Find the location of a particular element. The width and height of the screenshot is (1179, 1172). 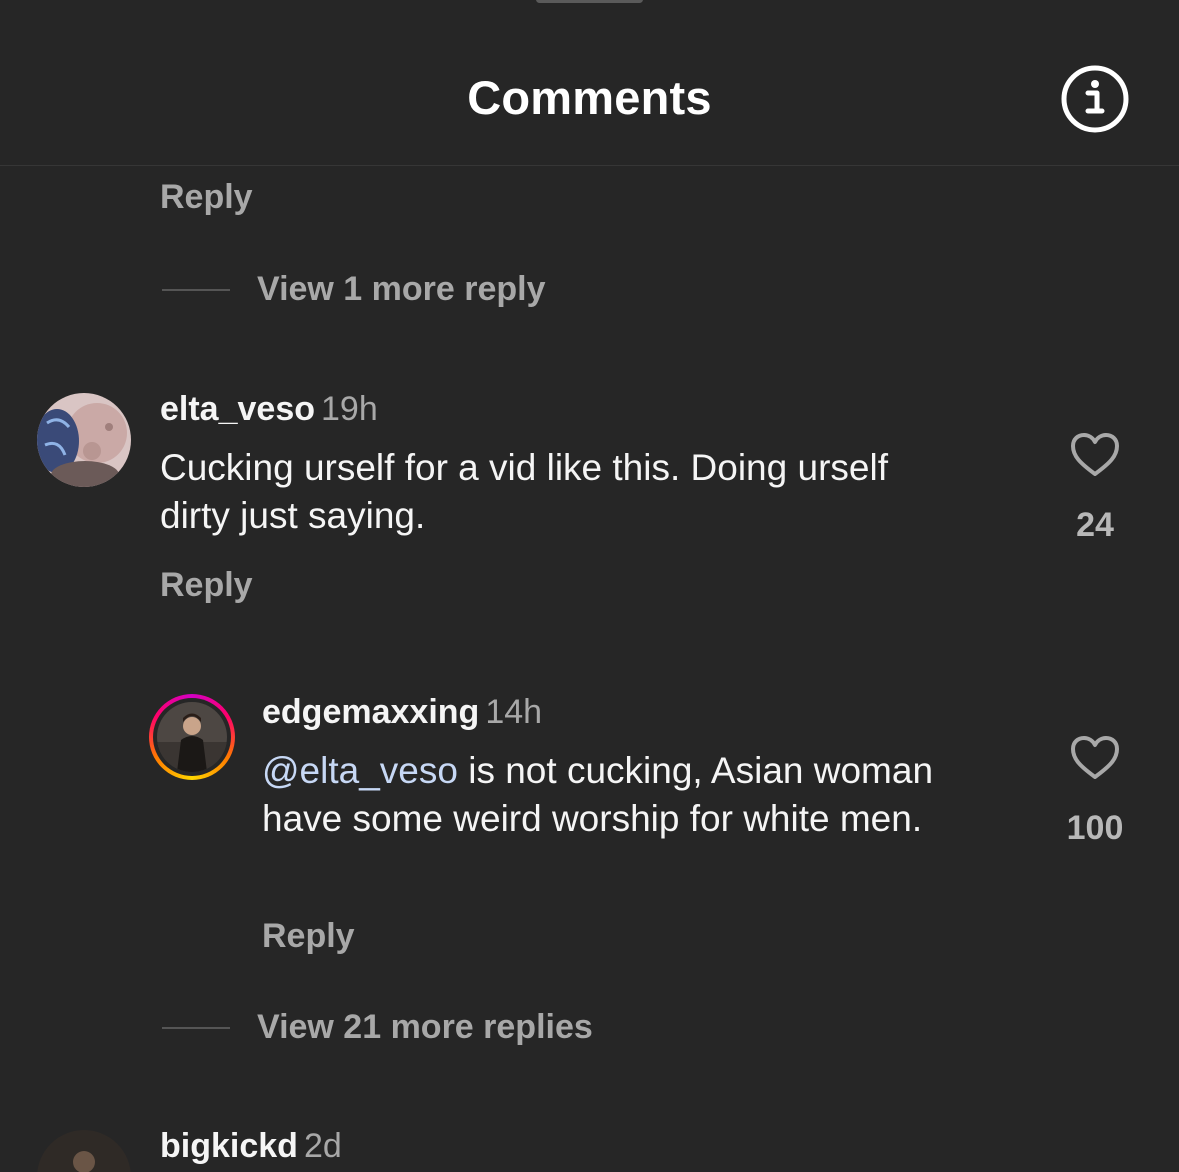

comment-meta: elta_veso 19h is located at coordinates (269, 409).